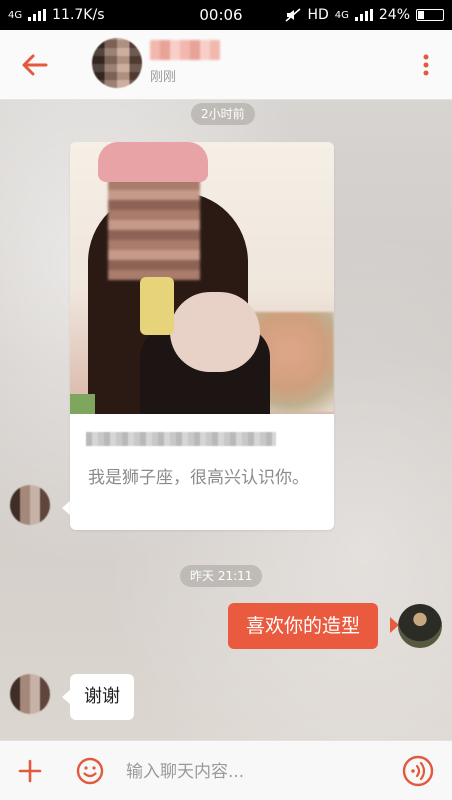 The width and height of the screenshot is (452, 800). Describe the element at coordinates (198, 478) in the screenshot. I see `card-text: 我是狮子座，很高兴认识你。` at that location.